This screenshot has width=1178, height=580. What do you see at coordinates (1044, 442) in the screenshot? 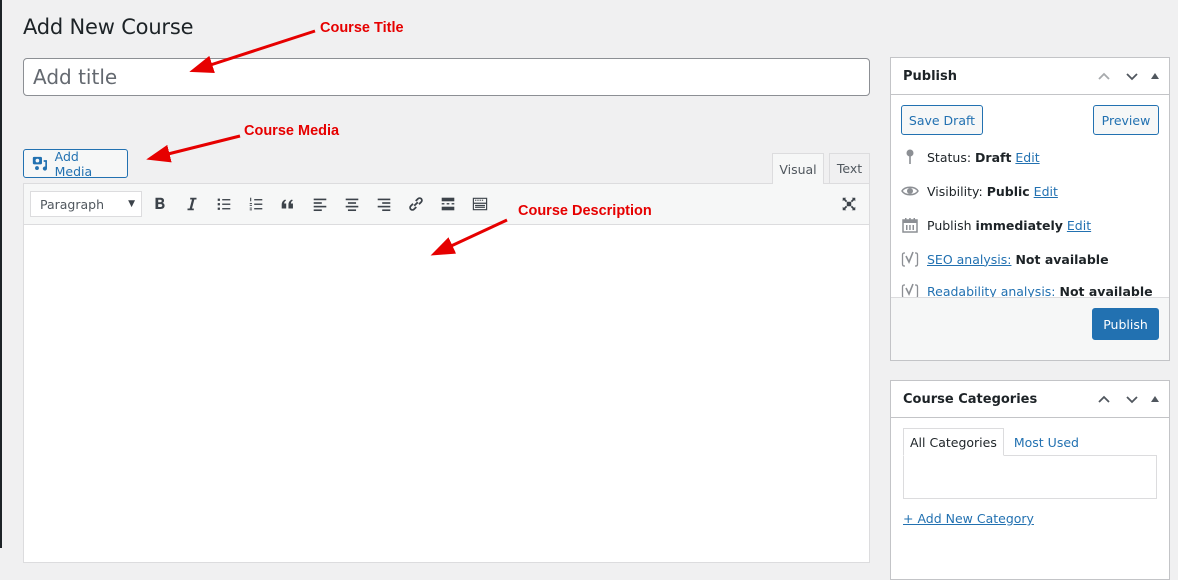
I see `tab-most-used: Most Used` at bounding box center [1044, 442].